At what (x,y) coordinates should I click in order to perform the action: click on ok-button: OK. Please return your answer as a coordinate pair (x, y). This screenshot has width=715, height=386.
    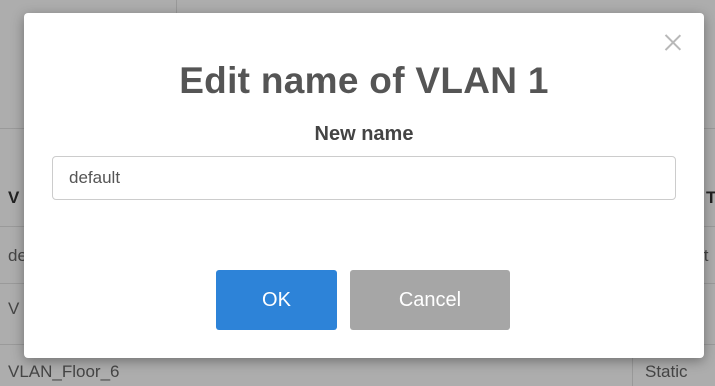
    Looking at the image, I should click on (276, 300).